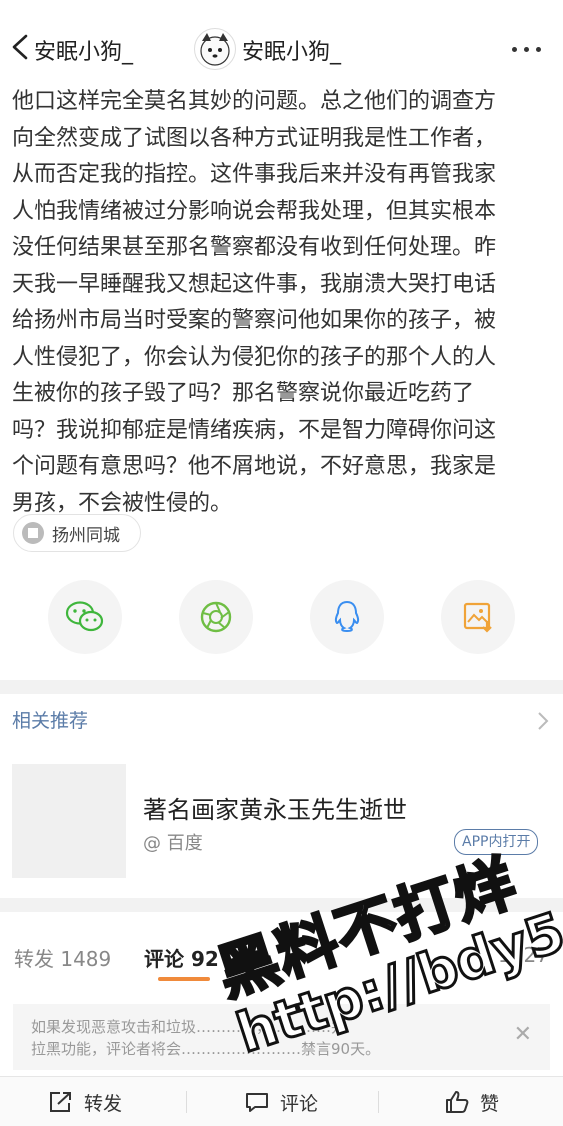 The width and height of the screenshot is (563, 1126). What do you see at coordinates (471, 1102) in the screenshot?
I see `like-button: 赞` at bounding box center [471, 1102].